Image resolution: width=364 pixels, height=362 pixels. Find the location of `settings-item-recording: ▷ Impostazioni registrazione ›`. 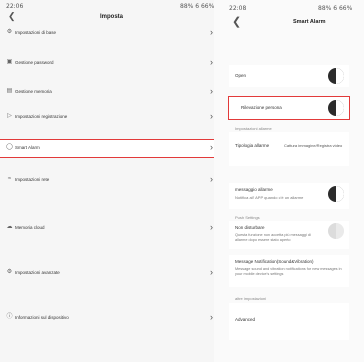

settings-item-recording: ▷ Impostazioni registrazione › is located at coordinates (109, 117).